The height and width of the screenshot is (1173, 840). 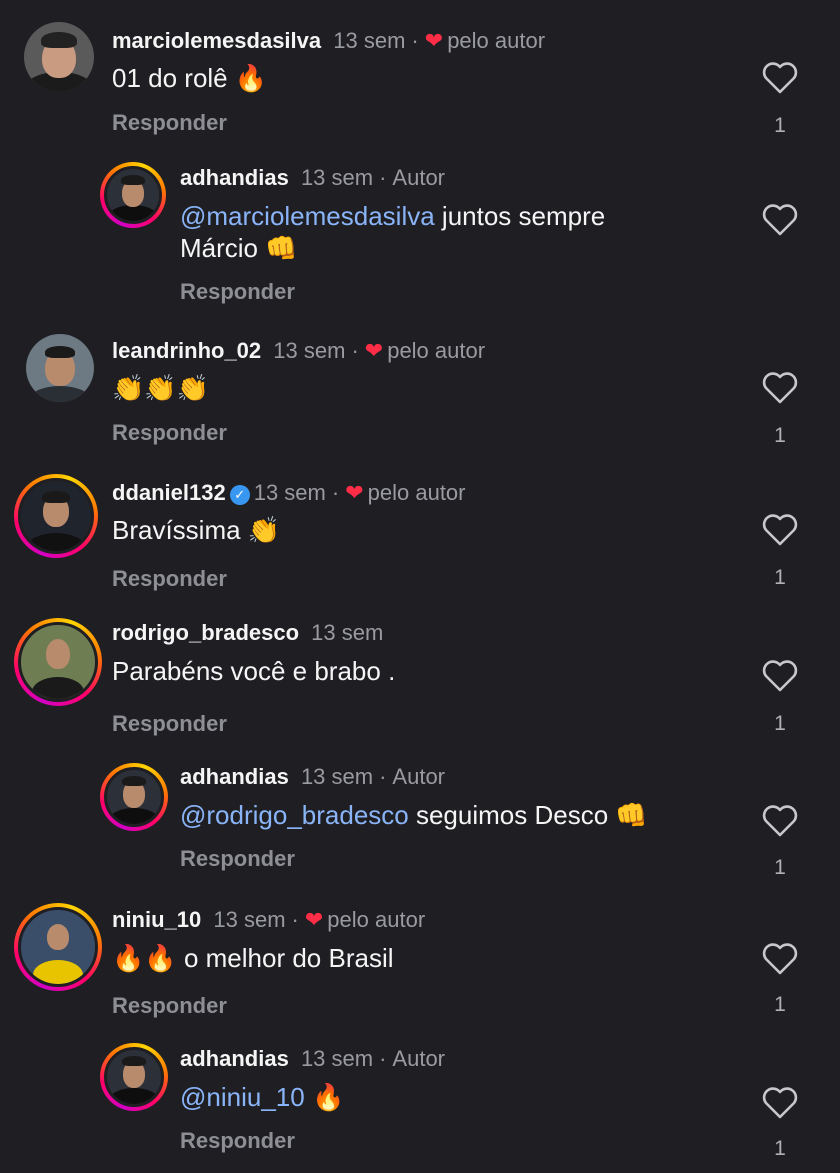 I want to click on comment-text: 🔥🔥 o melhor do Brasil, so click(x=253, y=958).